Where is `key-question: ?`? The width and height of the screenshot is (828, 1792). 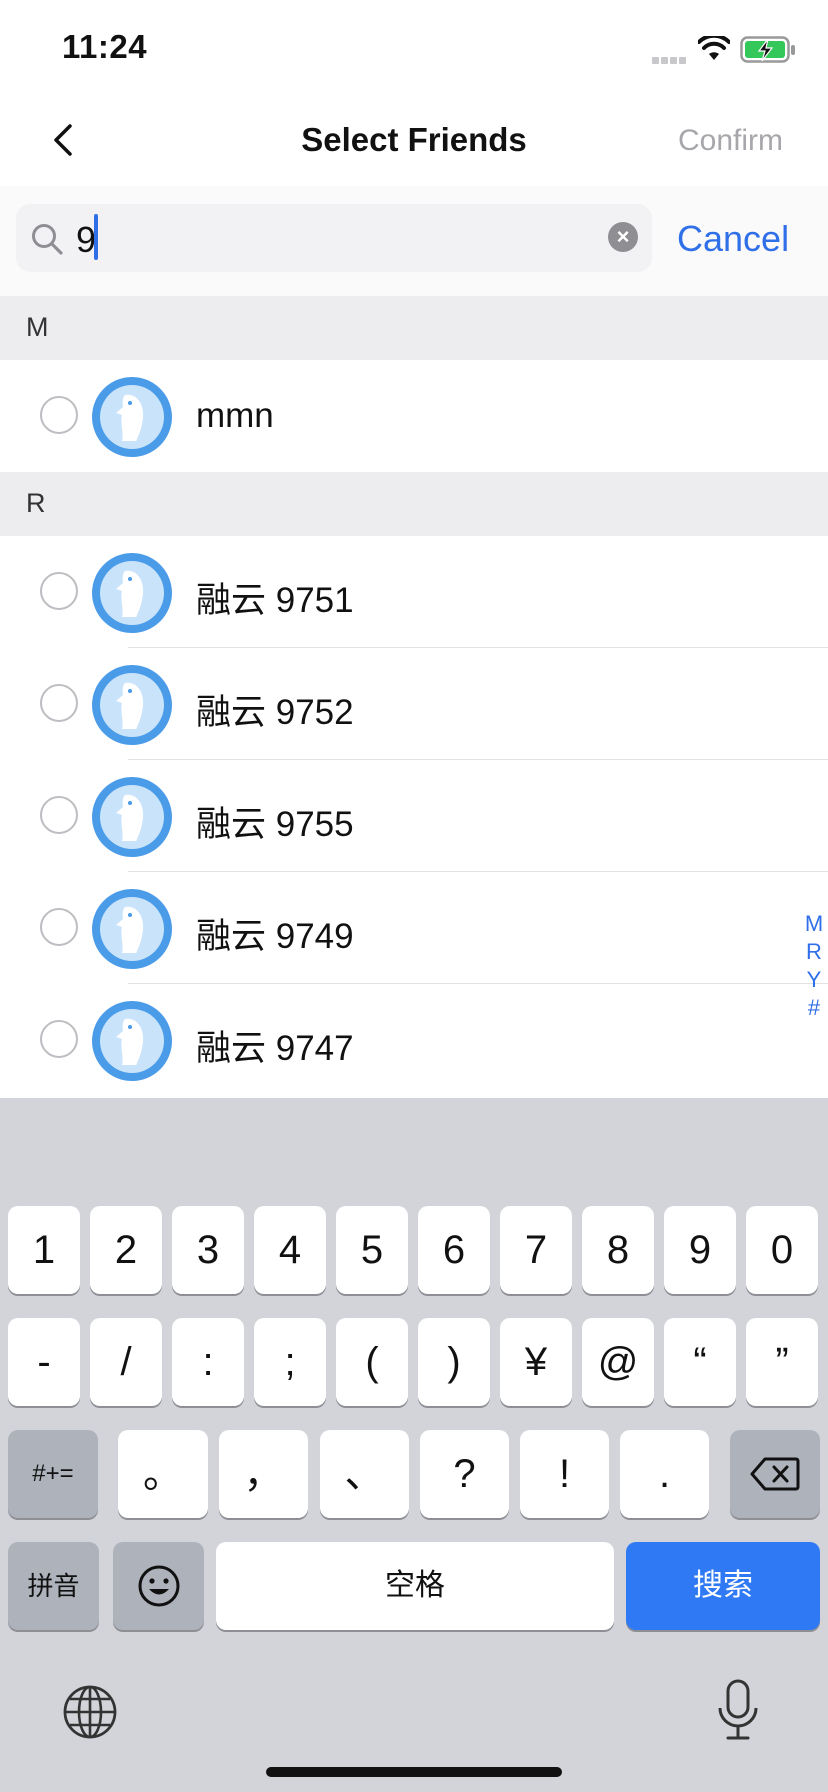 key-question: ? is located at coordinates (464, 1474).